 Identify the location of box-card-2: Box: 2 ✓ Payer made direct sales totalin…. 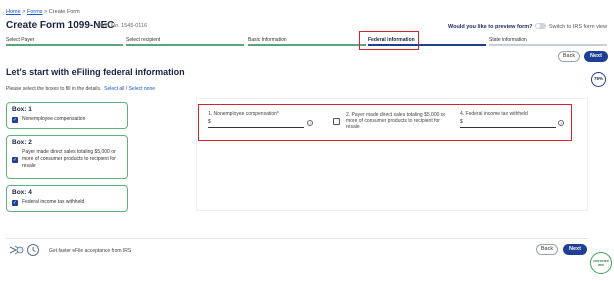
(67, 157).